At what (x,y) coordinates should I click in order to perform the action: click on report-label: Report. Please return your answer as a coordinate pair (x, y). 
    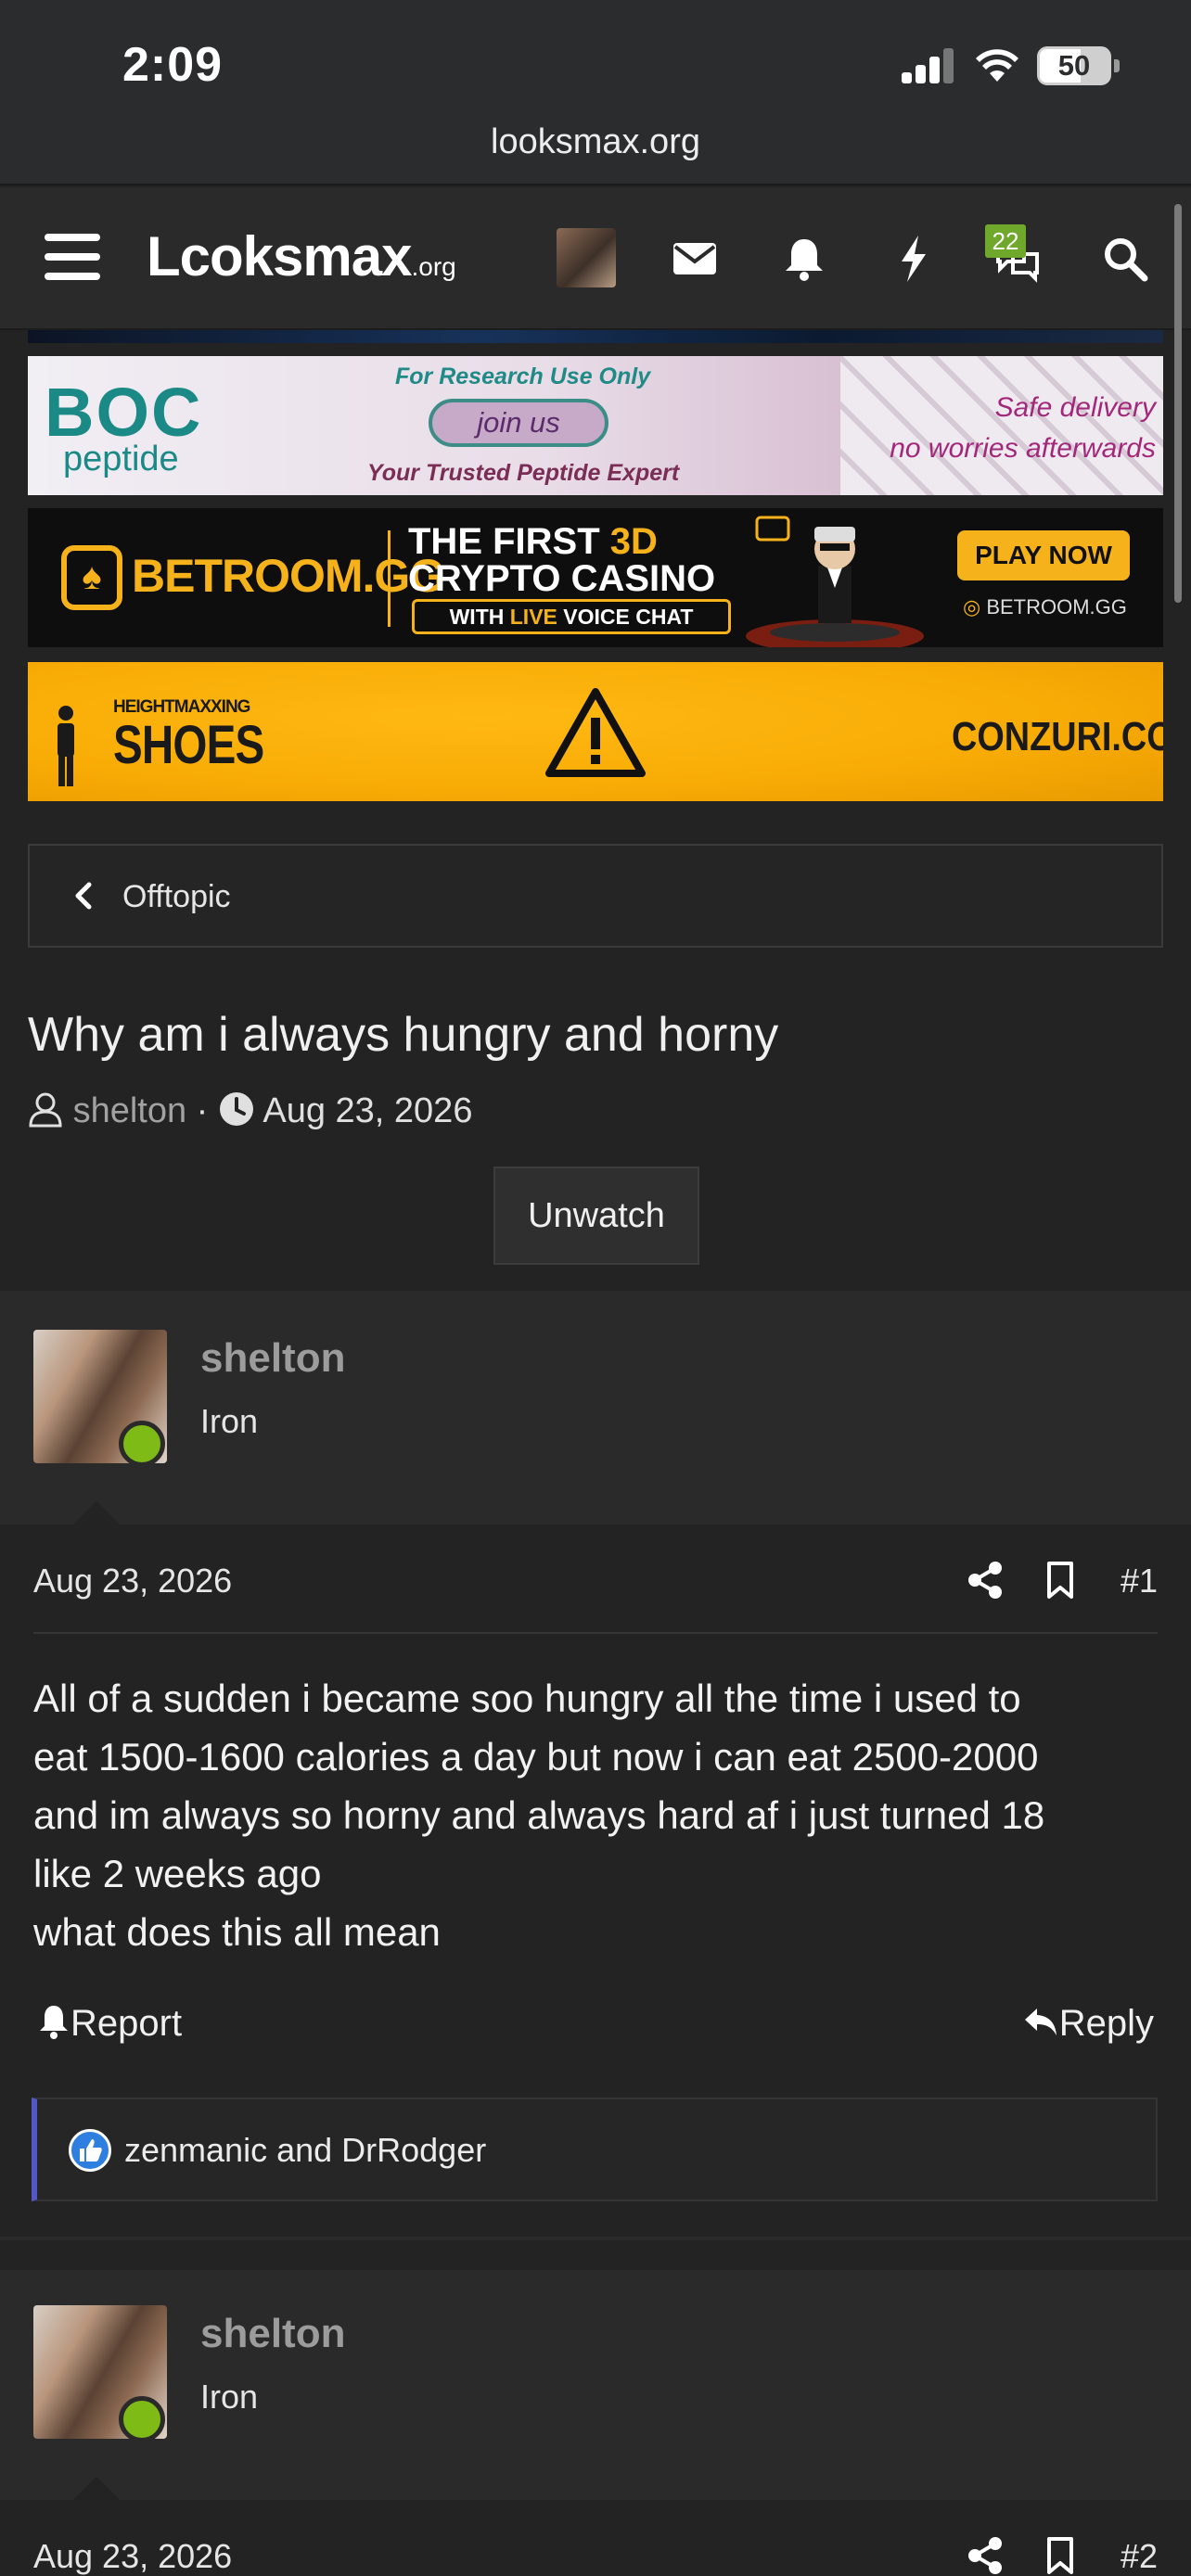
    Looking at the image, I should click on (127, 2023).